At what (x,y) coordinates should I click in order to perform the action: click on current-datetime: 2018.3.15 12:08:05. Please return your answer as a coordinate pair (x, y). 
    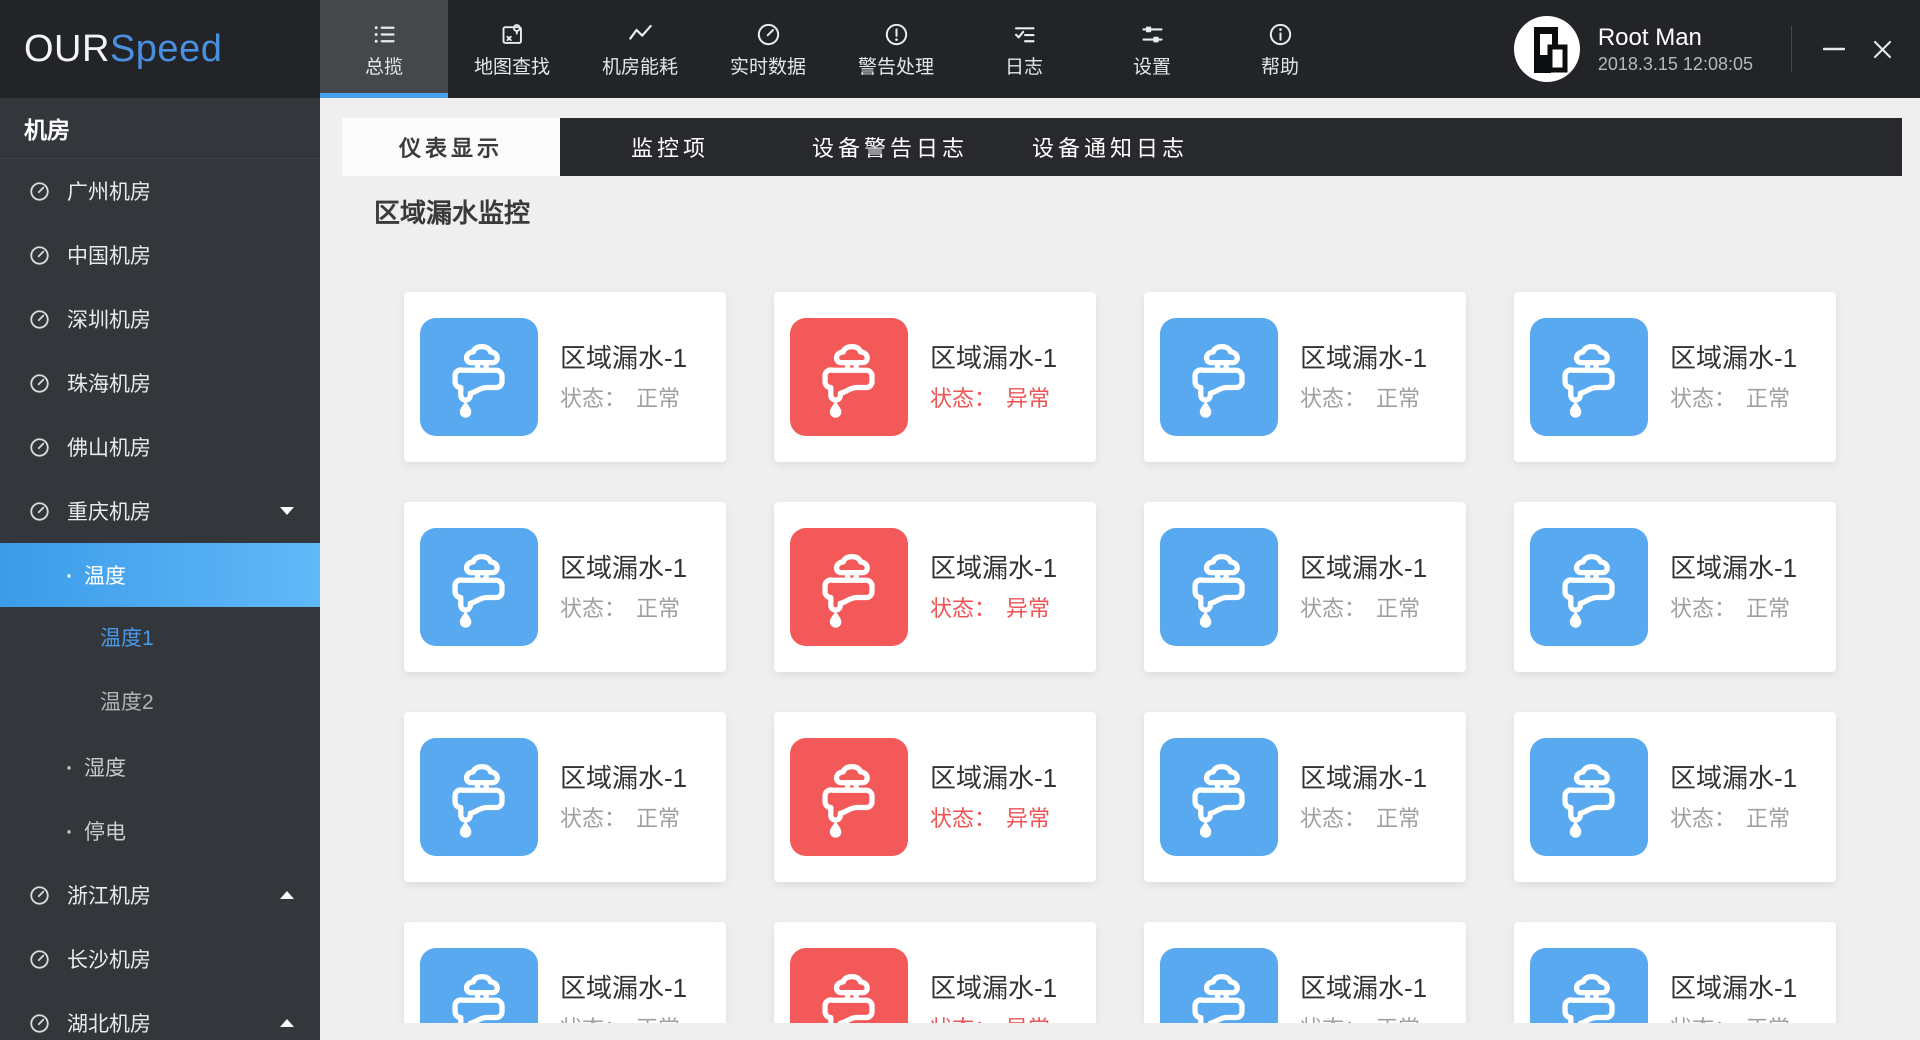
    Looking at the image, I should click on (1675, 64).